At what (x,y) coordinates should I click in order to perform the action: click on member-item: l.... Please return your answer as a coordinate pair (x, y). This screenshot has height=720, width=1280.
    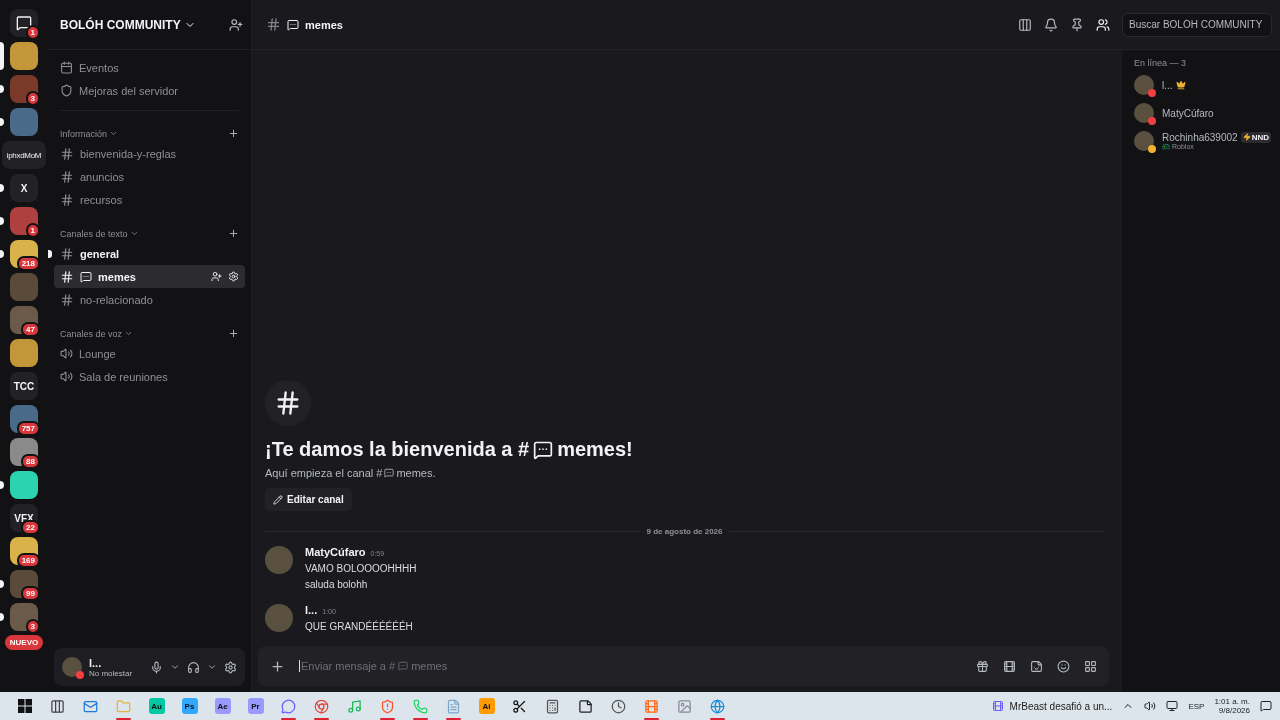
    Looking at the image, I should click on (1204, 85).